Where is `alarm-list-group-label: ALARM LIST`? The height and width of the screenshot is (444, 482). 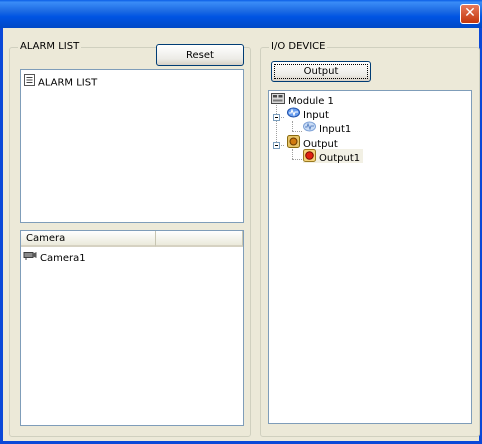 alarm-list-group-label: ALARM LIST is located at coordinates (50, 46).